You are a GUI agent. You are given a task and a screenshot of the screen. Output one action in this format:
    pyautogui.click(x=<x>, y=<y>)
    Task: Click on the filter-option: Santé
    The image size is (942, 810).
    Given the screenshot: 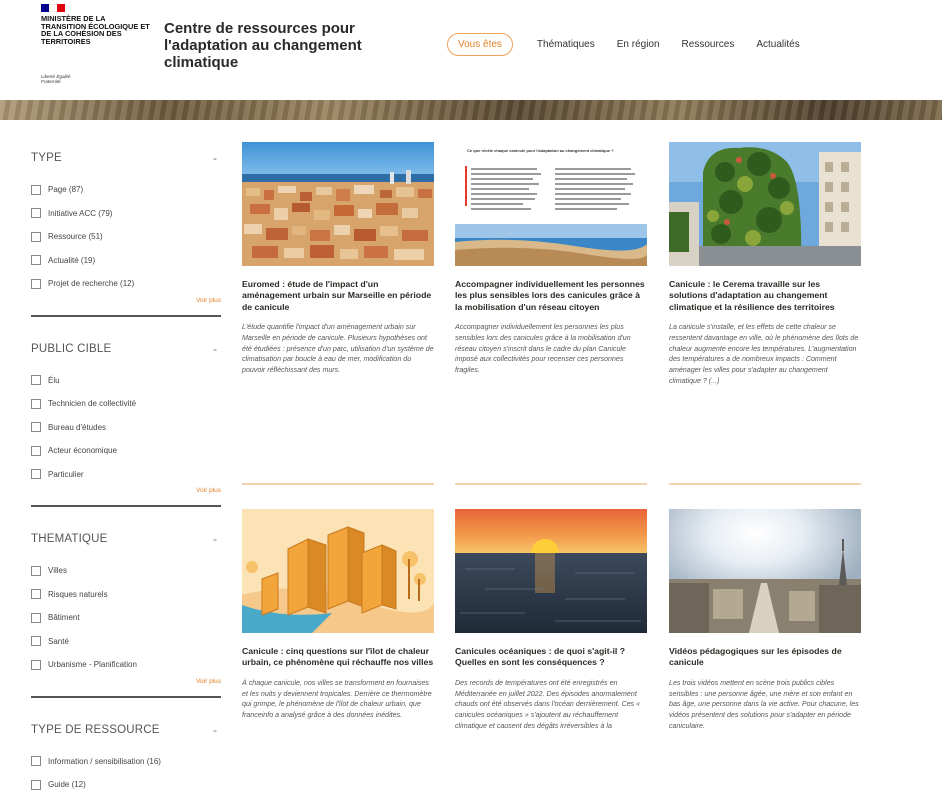 What is the action you would take?
    pyautogui.click(x=126, y=642)
    